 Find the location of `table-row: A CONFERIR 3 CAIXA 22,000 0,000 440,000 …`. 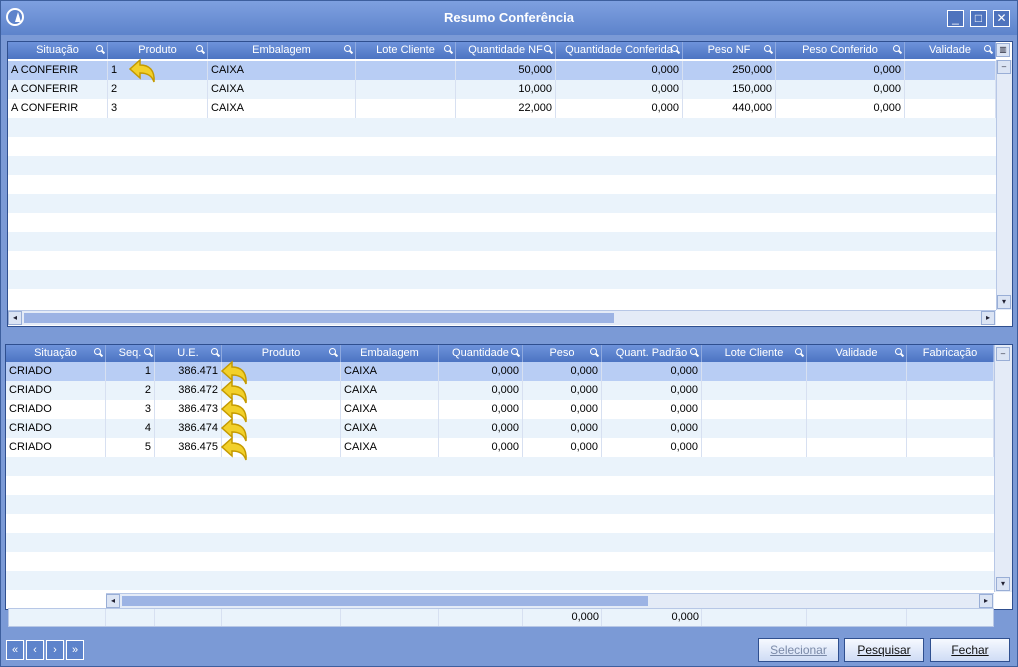

table-row: A CONFERIR 3 CAIXA 22,000 0,000 440,000 … is located at coordinates (502, 108).